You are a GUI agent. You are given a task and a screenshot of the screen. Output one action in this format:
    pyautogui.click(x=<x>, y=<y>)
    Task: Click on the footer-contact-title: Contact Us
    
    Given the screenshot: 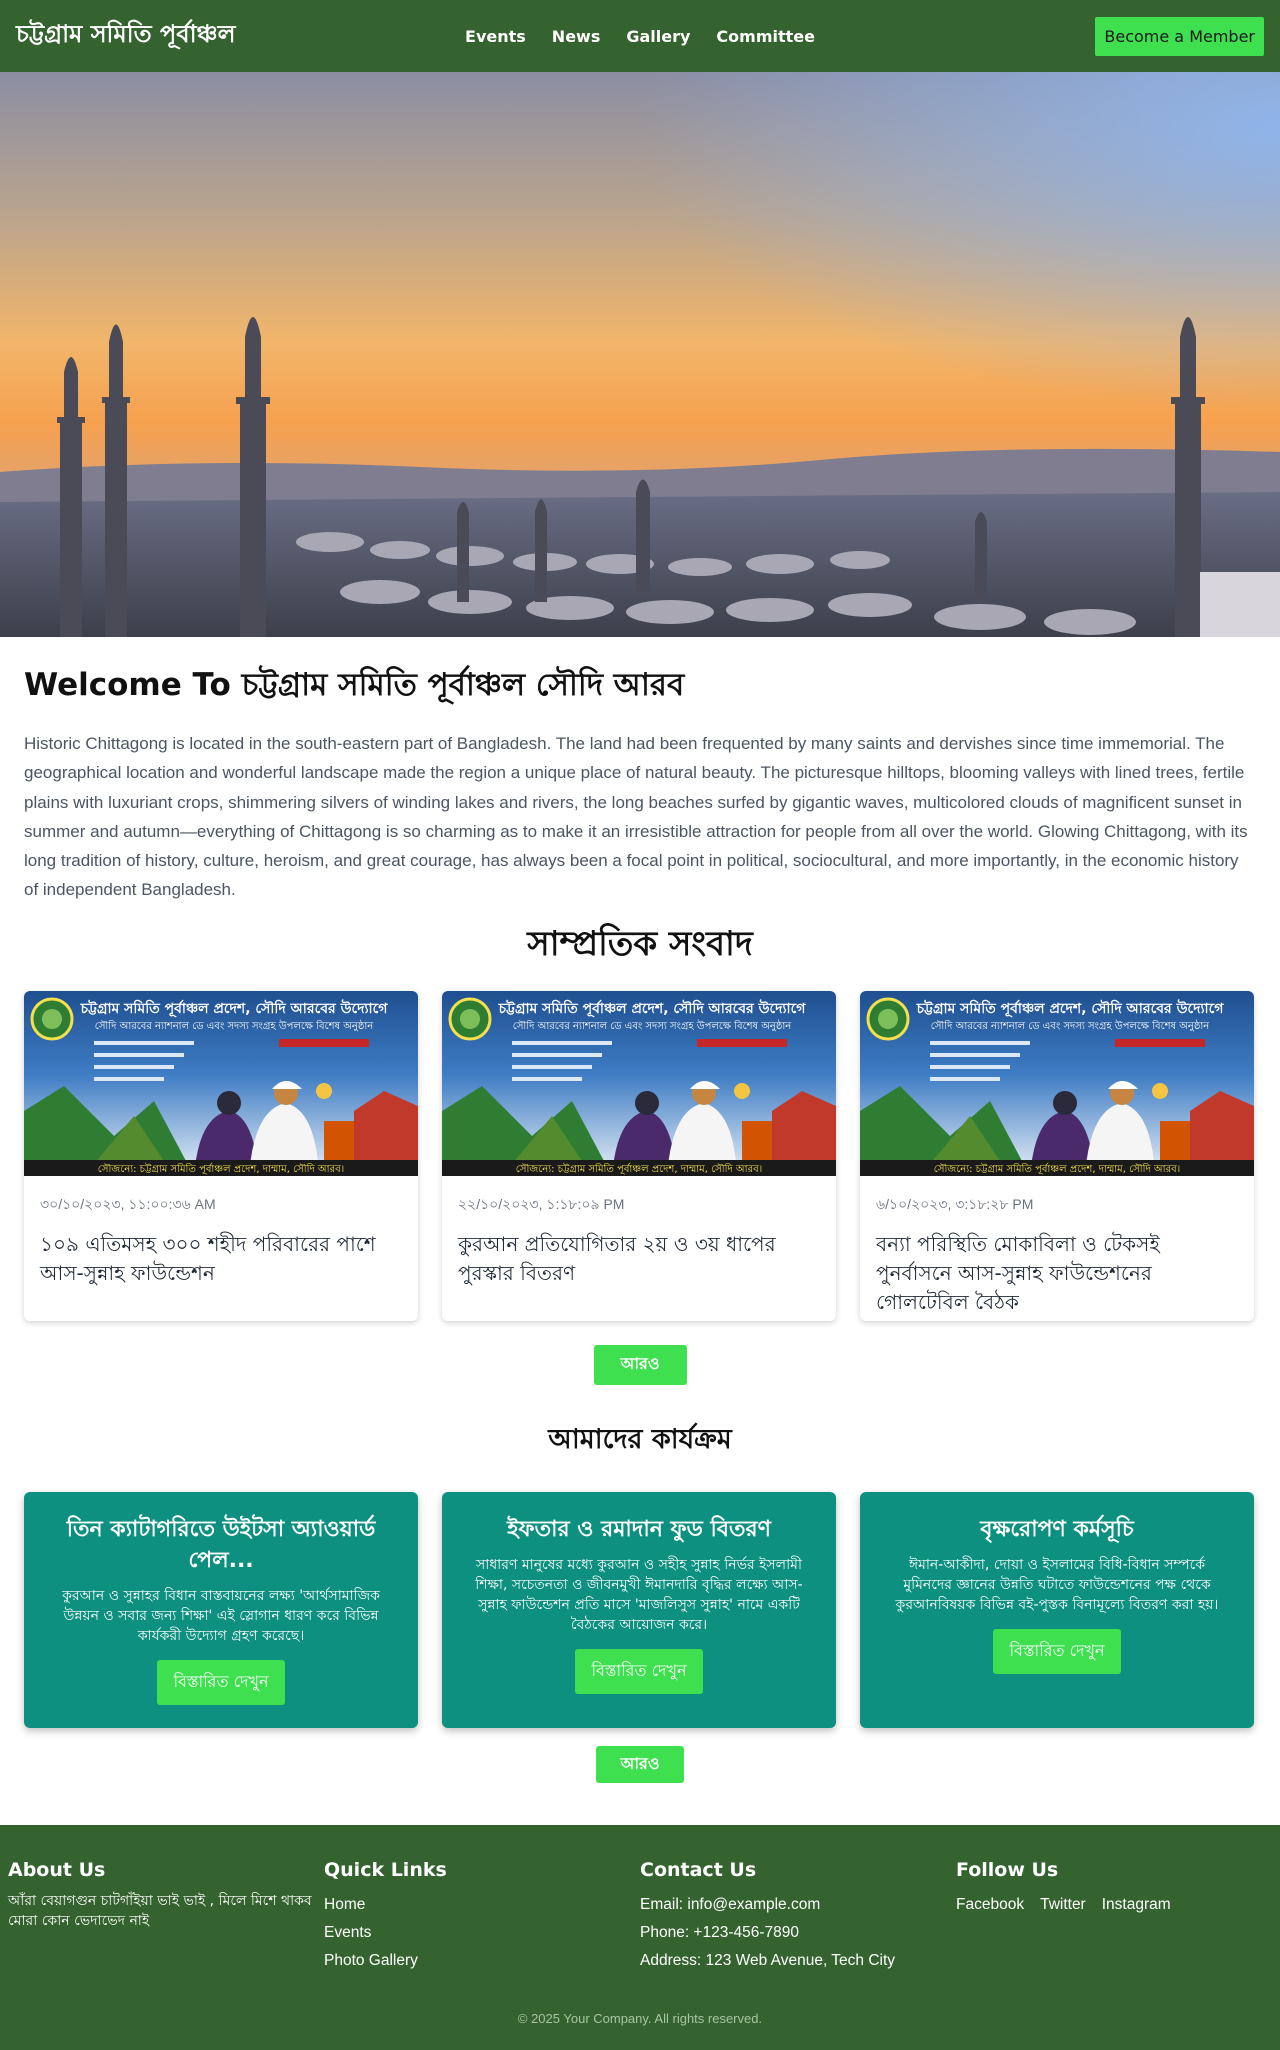 What is the action you would take?
    pyautogui.click(x=698, y=1869)
    